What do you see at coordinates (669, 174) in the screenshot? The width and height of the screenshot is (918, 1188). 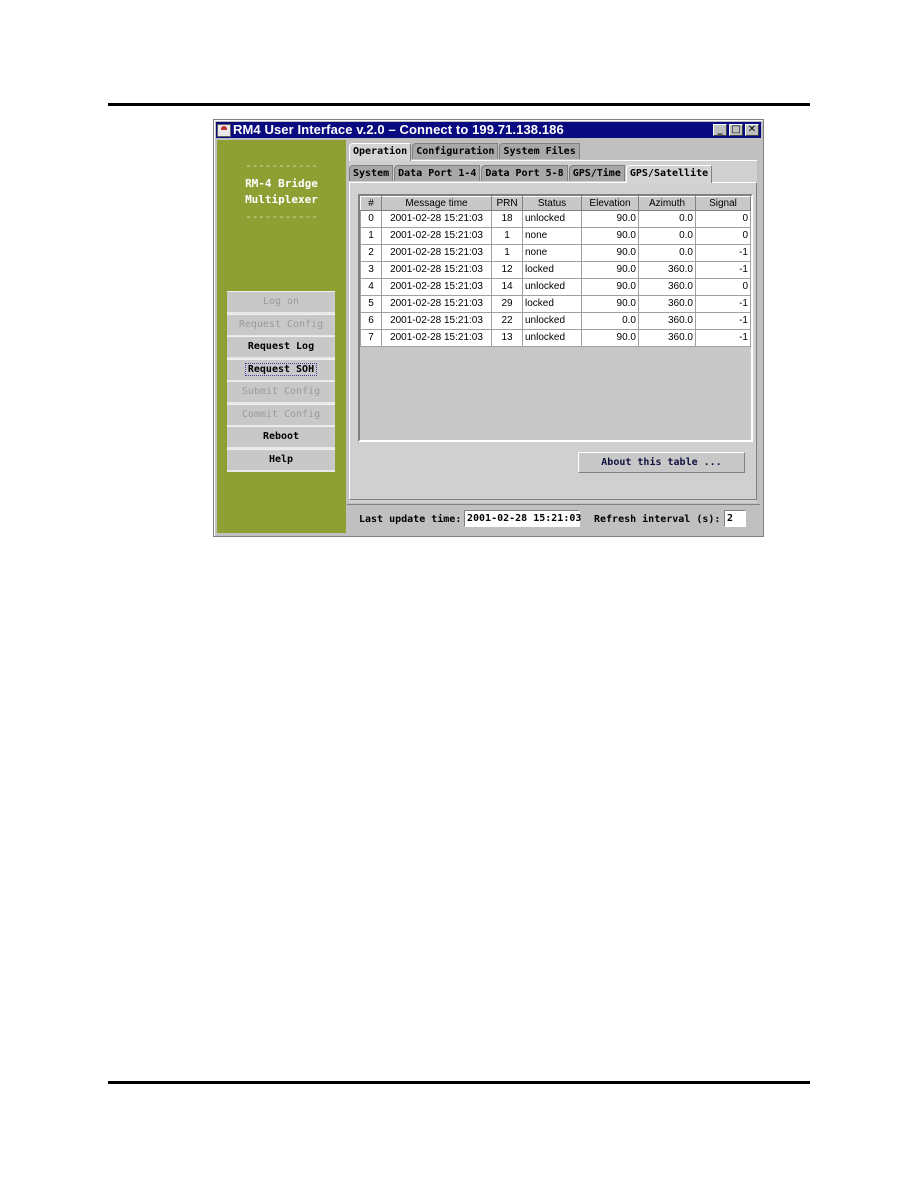 I see `tab-gps-satellite: GPS/Satellite` at bounding box center [669, 174].